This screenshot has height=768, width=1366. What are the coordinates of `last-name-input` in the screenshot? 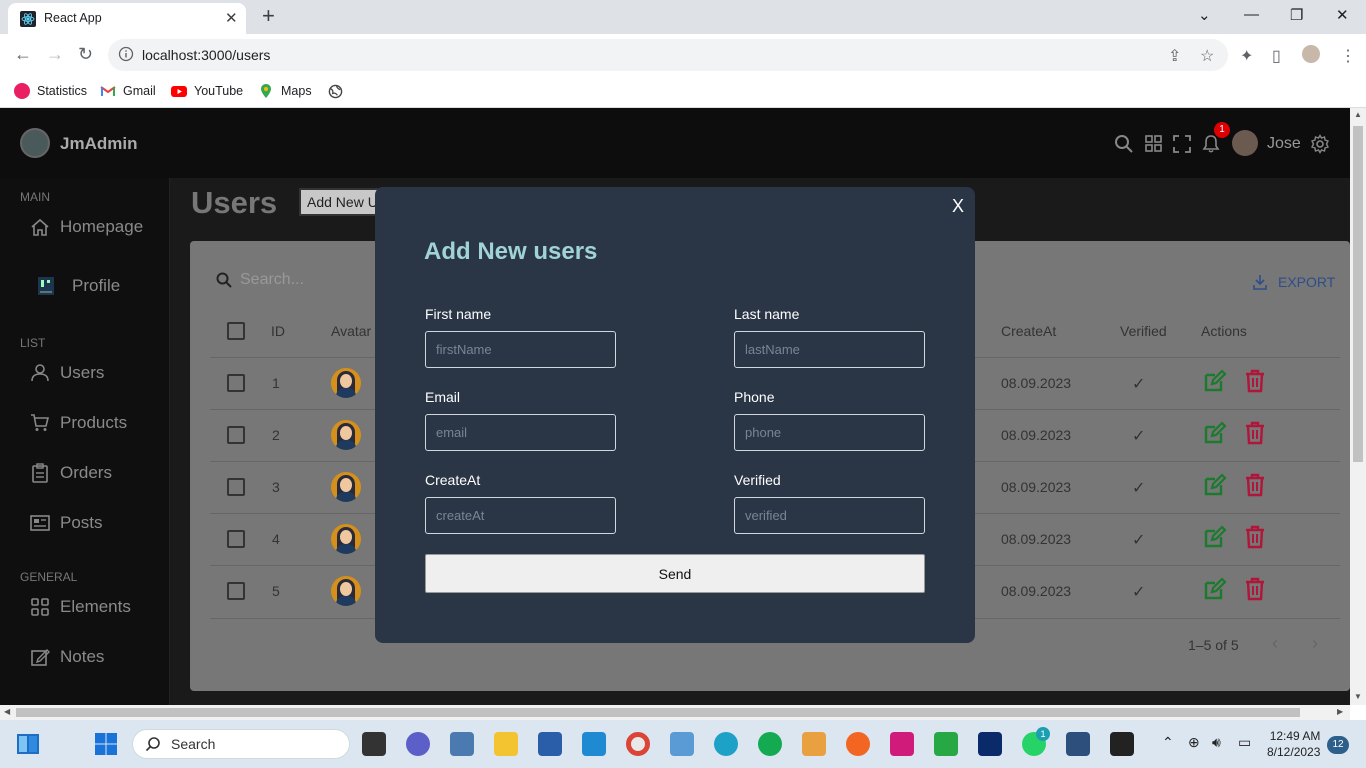 It's located at (829, 349).